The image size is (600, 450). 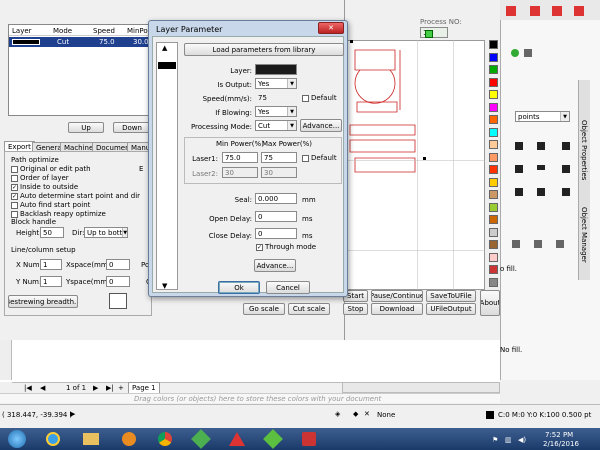 I want to click on if-blowing-select: Yes ▼, so click(x=276, y=111).